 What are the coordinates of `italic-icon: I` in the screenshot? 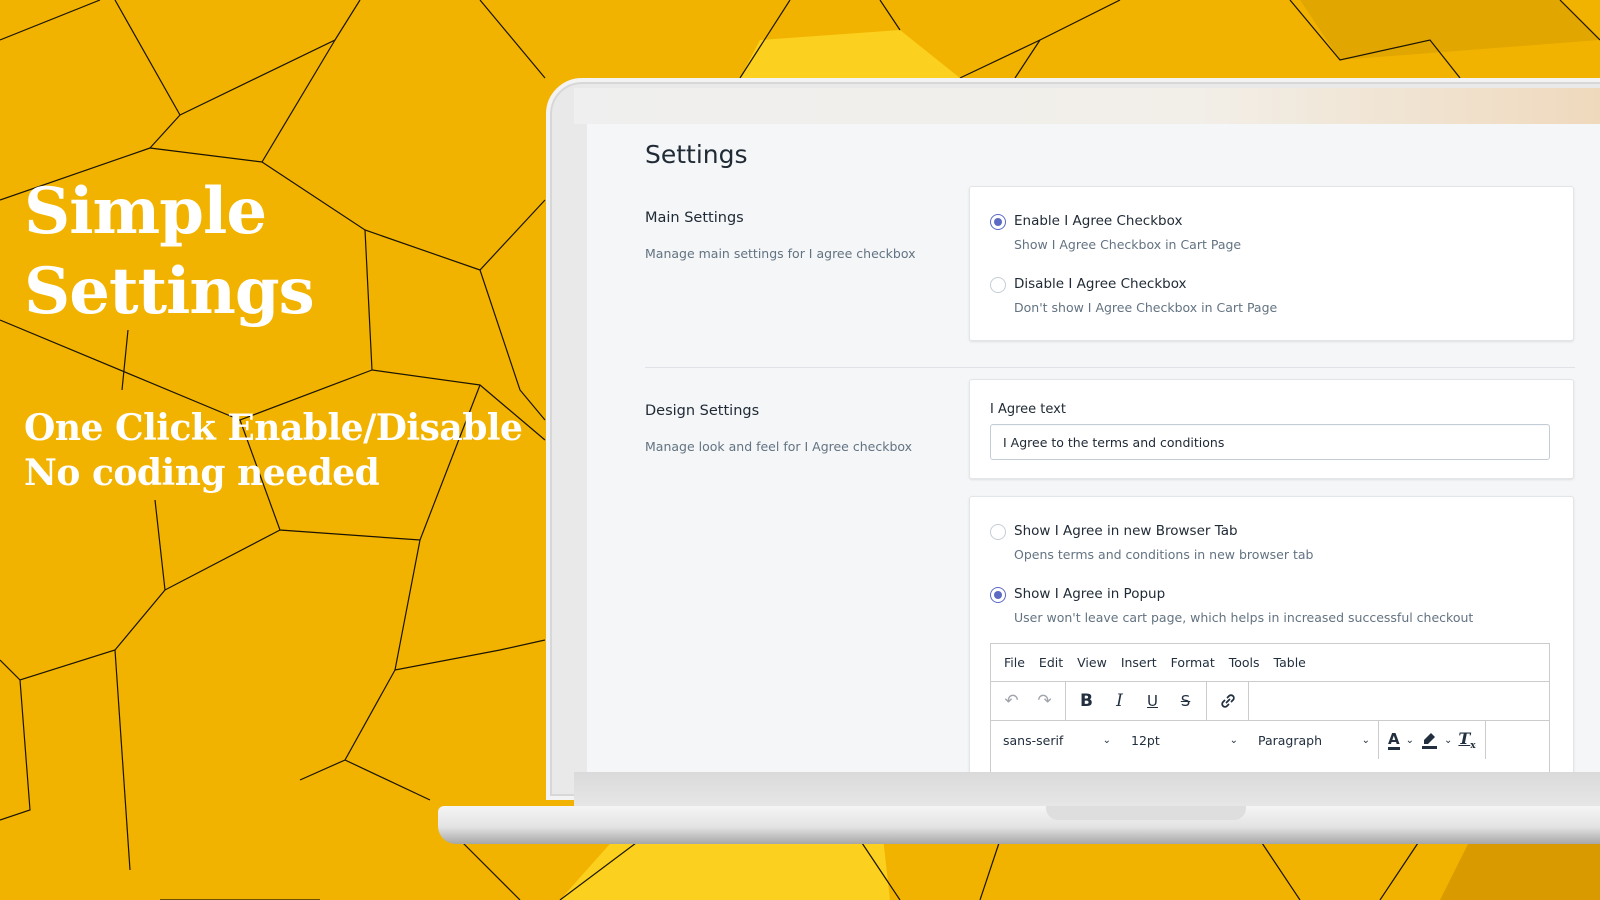 It's located at (1119, 701).